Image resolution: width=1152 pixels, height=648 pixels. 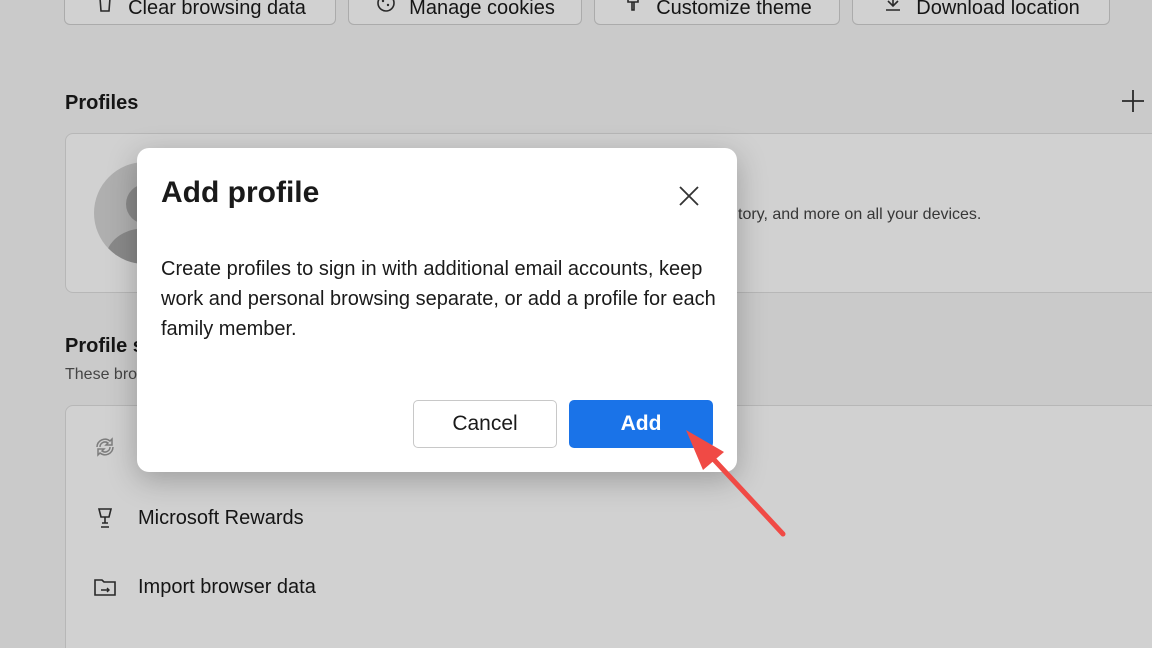 I want to click on close-icon, so click(x=689, y=196).